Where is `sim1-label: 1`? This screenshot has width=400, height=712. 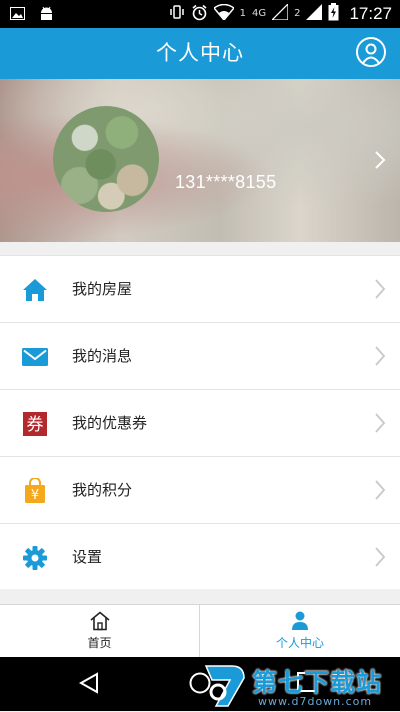 sim1-label: 1 is located at coordinates (242, 13).